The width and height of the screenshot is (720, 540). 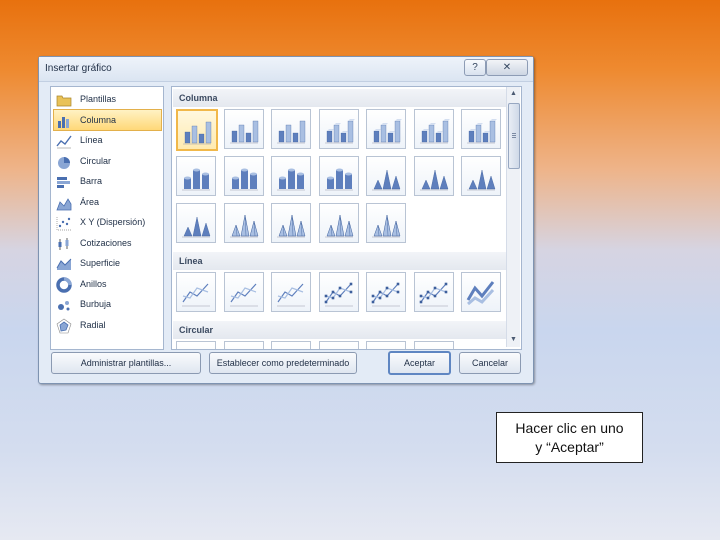 I want to click on 3d-clustered-column-icon, so click(x=339, y=131).